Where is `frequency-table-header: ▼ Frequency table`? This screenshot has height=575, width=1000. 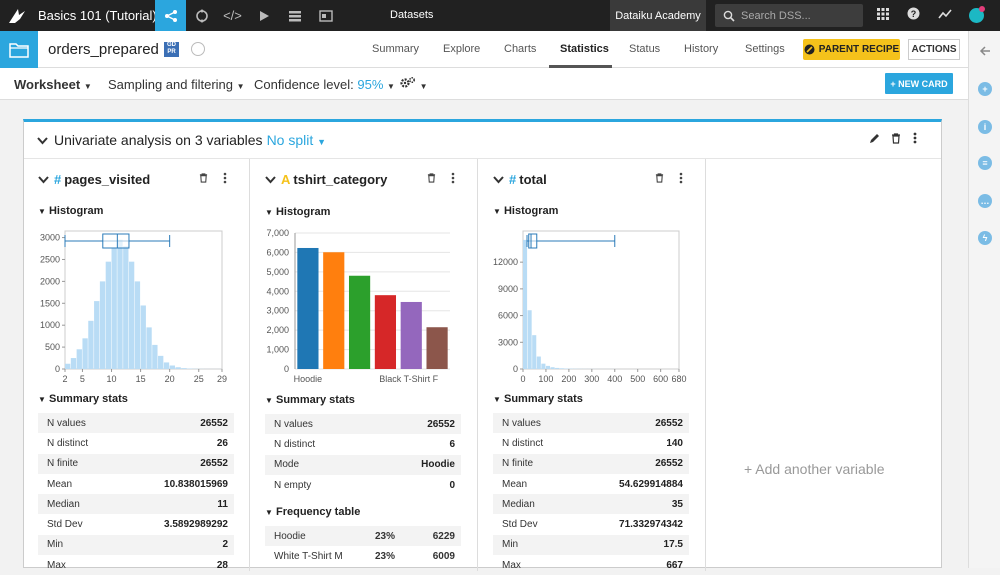 frequency-table-header: ▼ Frequency table is located at coordinates (312, 512).